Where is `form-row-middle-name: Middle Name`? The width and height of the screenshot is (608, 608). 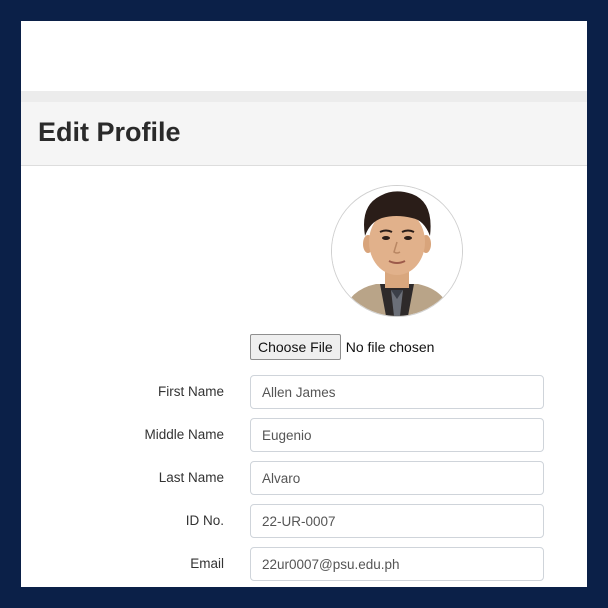
form-row-middle-name: Middle Name is located at coordinates (304, 435).